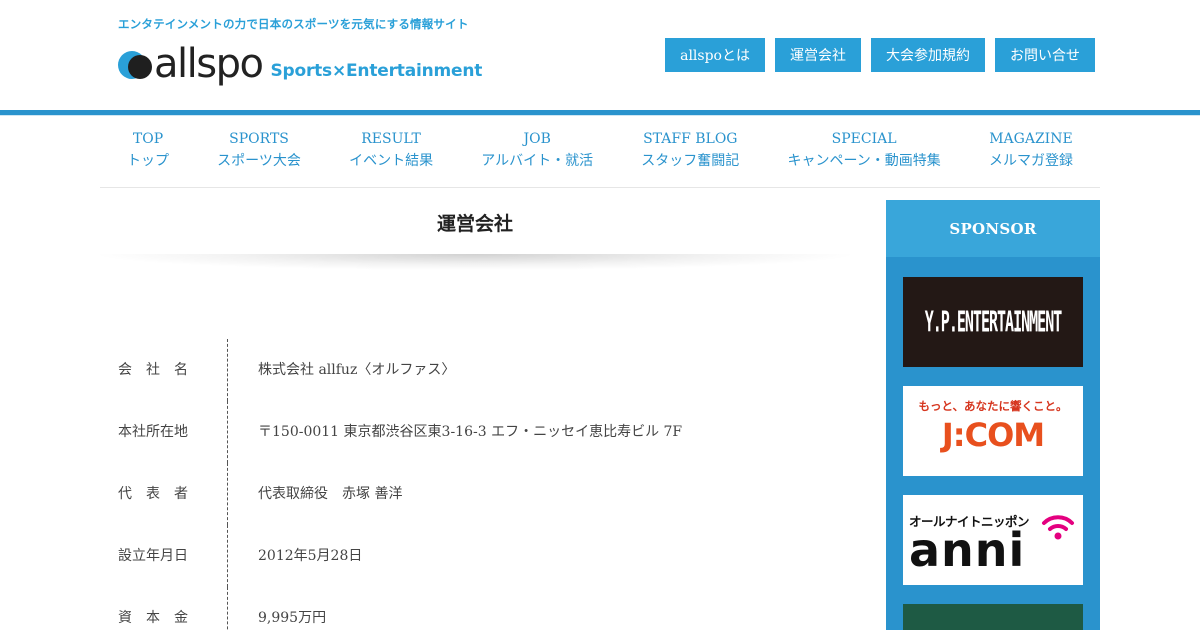 This screenshot has width=1200, height=630. I want to click on logo-subtitle: Sports×Entertainment, so click(376, 71).